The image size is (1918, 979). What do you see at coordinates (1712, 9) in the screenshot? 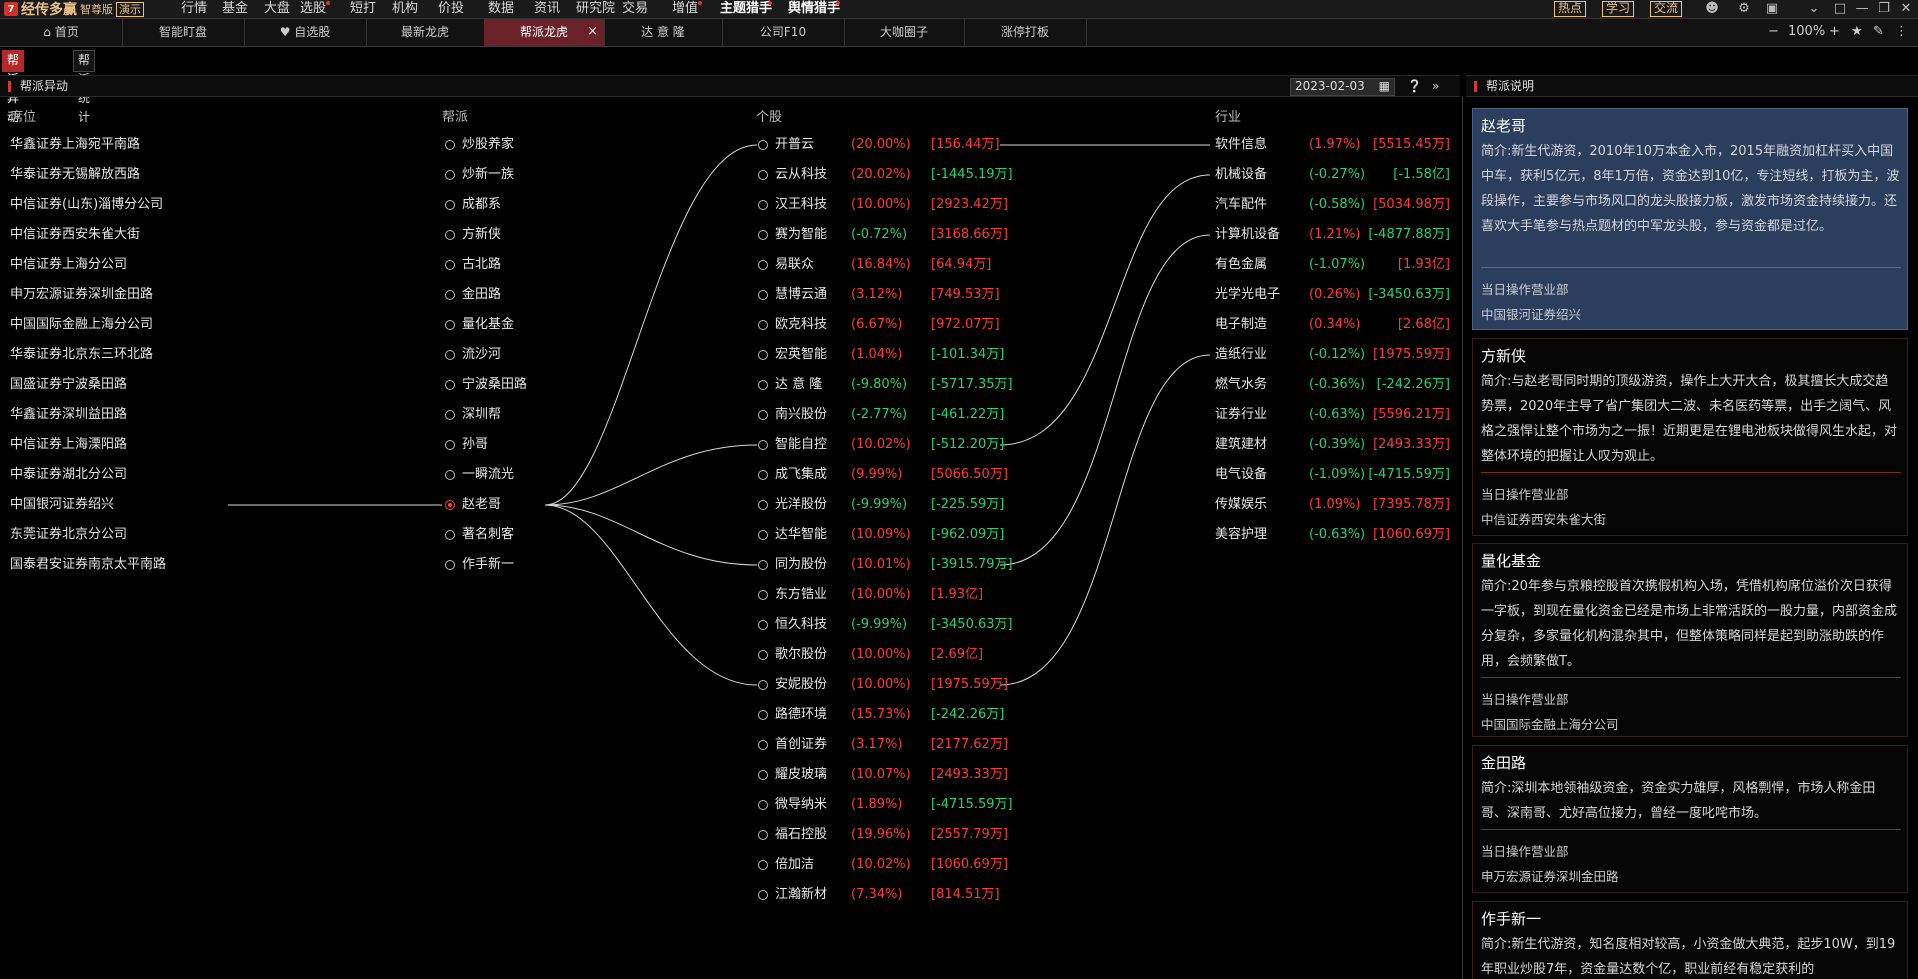
I see `user-icon: ☻` at bounding box center [1712, 9].